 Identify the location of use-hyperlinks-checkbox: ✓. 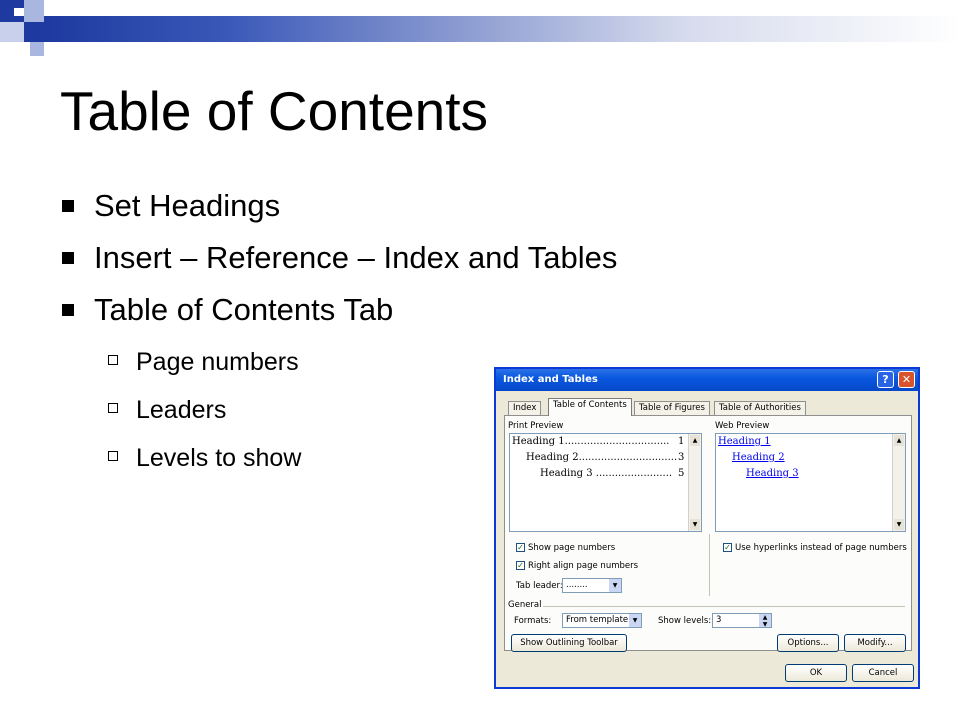
(727, 547).